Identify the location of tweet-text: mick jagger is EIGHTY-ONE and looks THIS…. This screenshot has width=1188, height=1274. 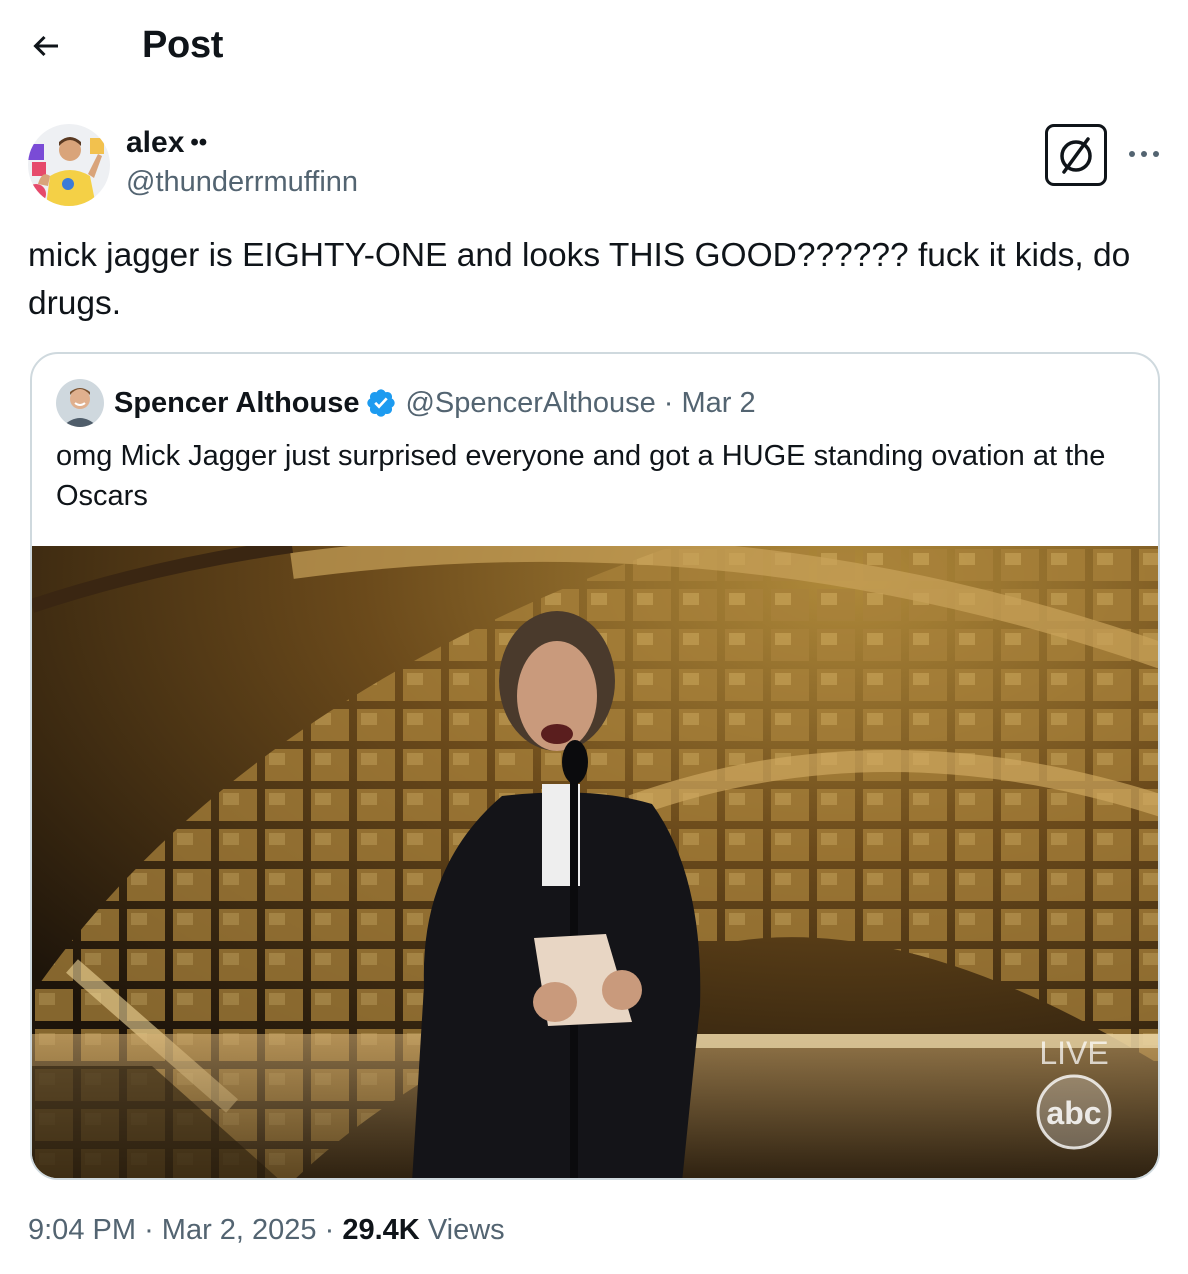
(579, 279).